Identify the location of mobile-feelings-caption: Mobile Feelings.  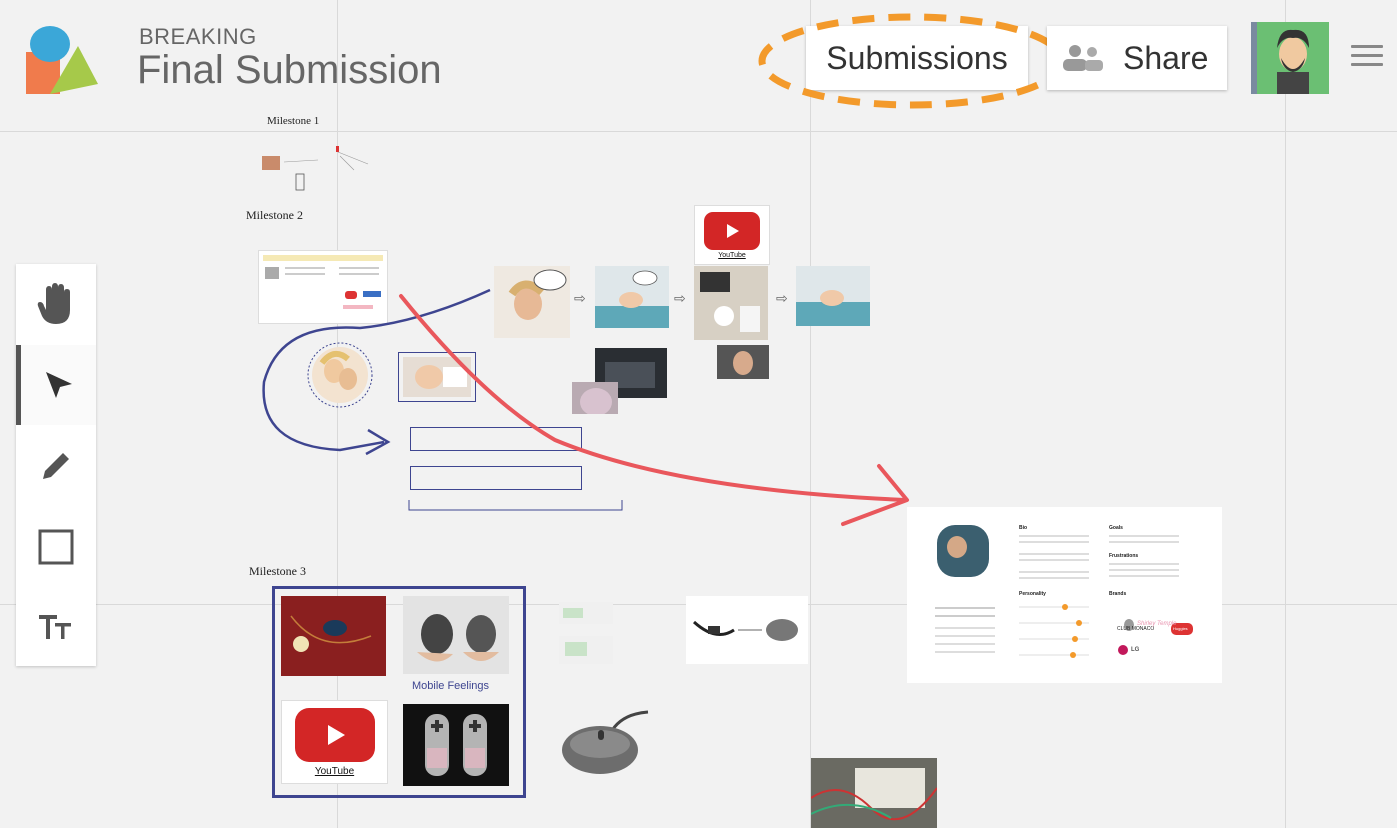
(451, 686).